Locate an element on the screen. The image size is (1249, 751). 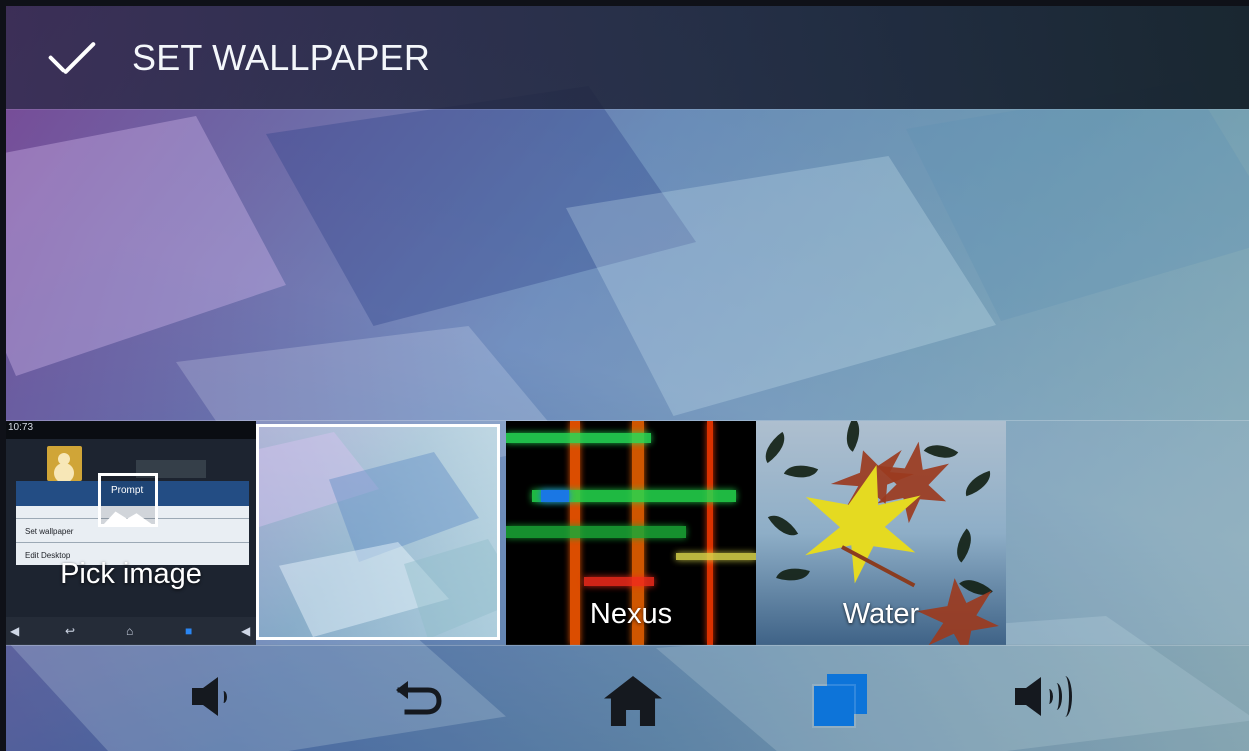
back-button is located at coordinates (417, 699).